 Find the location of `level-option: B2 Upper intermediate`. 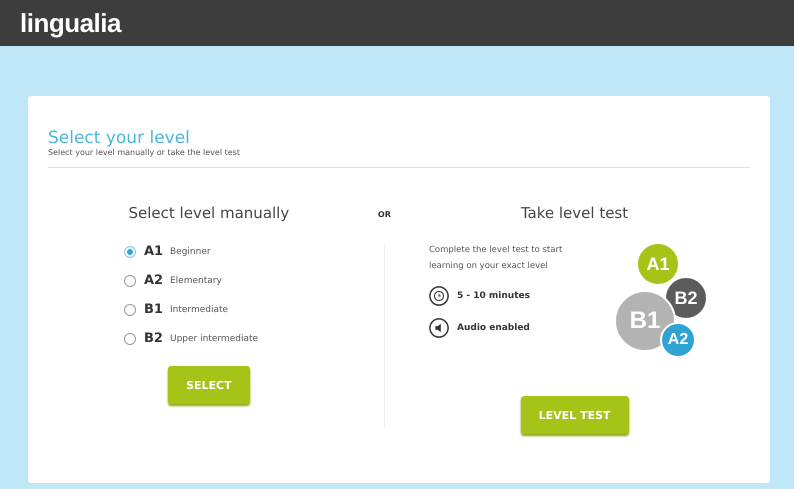

level-option: B2 Upper intermediate is located at coordinates (191, 338).